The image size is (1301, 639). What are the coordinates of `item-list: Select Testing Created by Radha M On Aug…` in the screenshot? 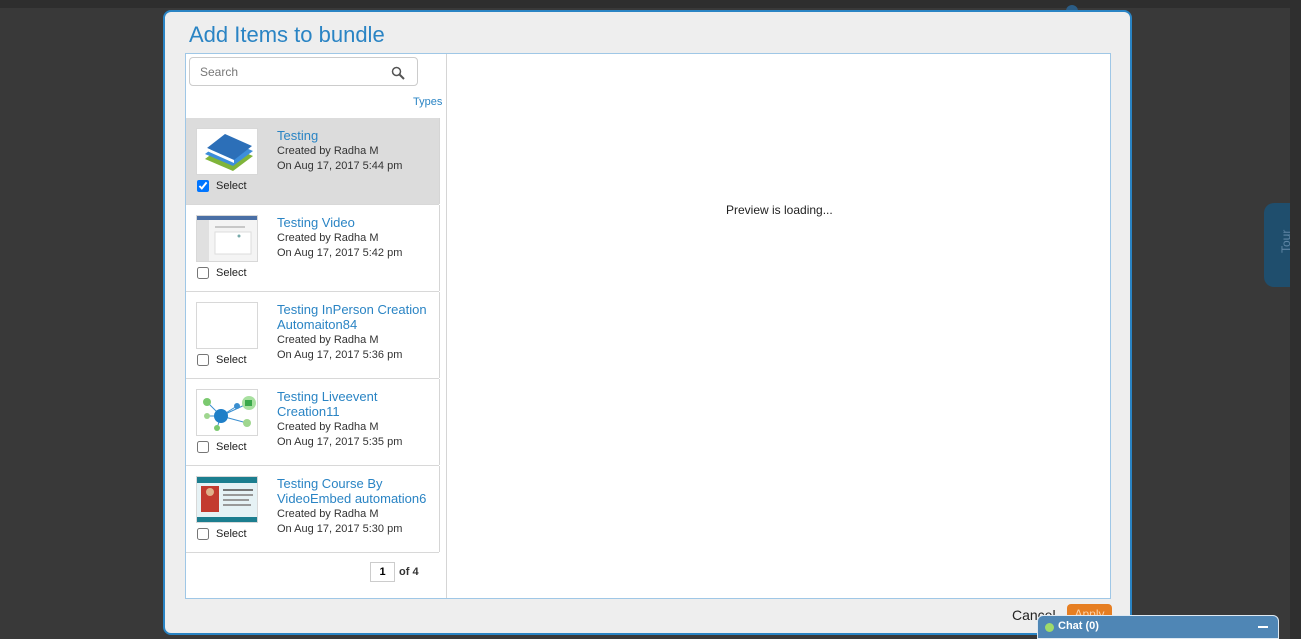 It's located at (316, 336).